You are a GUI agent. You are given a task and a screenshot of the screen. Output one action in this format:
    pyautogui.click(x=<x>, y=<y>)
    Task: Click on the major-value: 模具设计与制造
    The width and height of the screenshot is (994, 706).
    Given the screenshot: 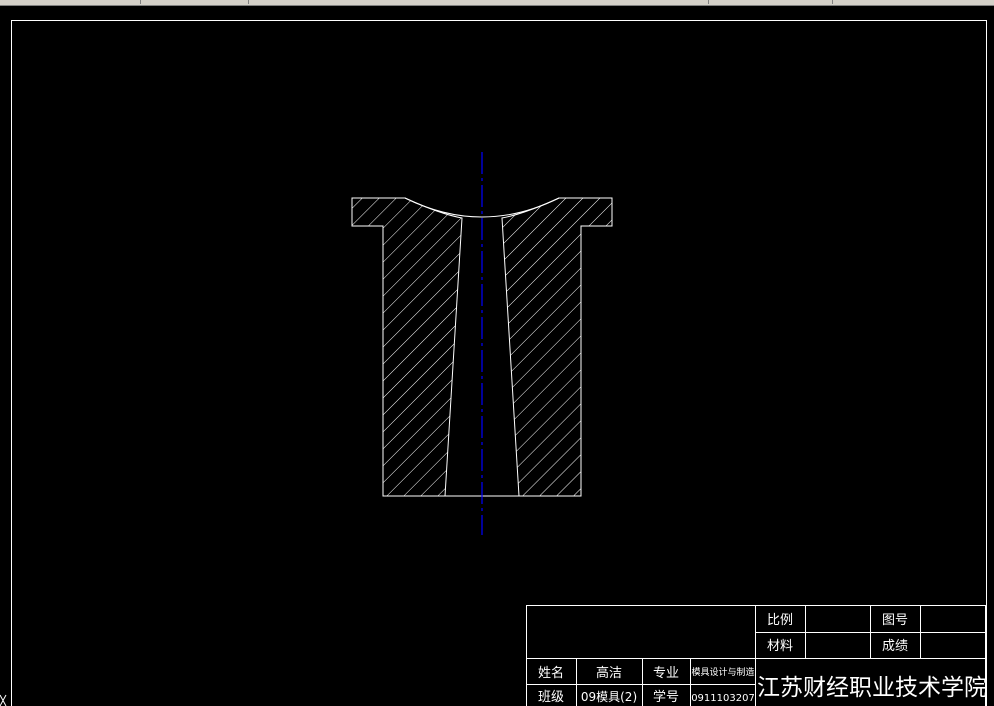 What is the action you would take?
    pyautogui.click(x=722, y=672)
    